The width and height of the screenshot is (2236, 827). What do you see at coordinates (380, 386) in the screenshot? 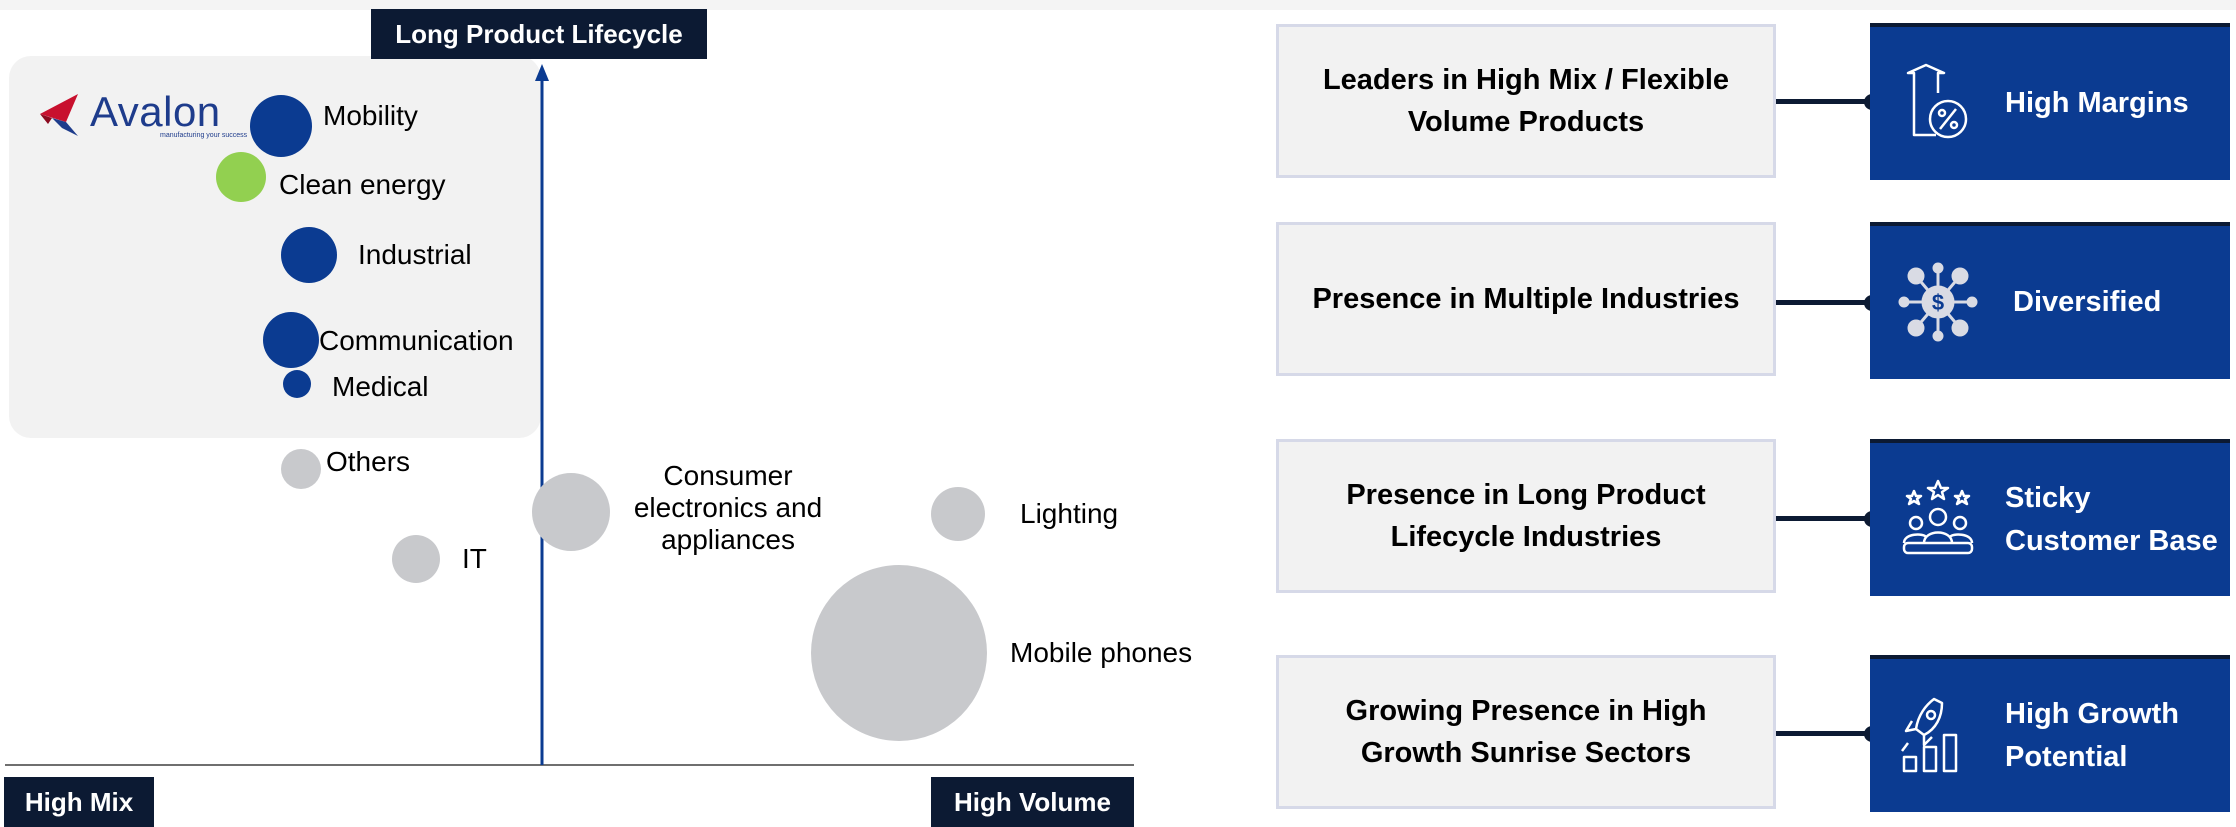
I see `bubble-label-medical: Medical` at bounding box center [380, 386].